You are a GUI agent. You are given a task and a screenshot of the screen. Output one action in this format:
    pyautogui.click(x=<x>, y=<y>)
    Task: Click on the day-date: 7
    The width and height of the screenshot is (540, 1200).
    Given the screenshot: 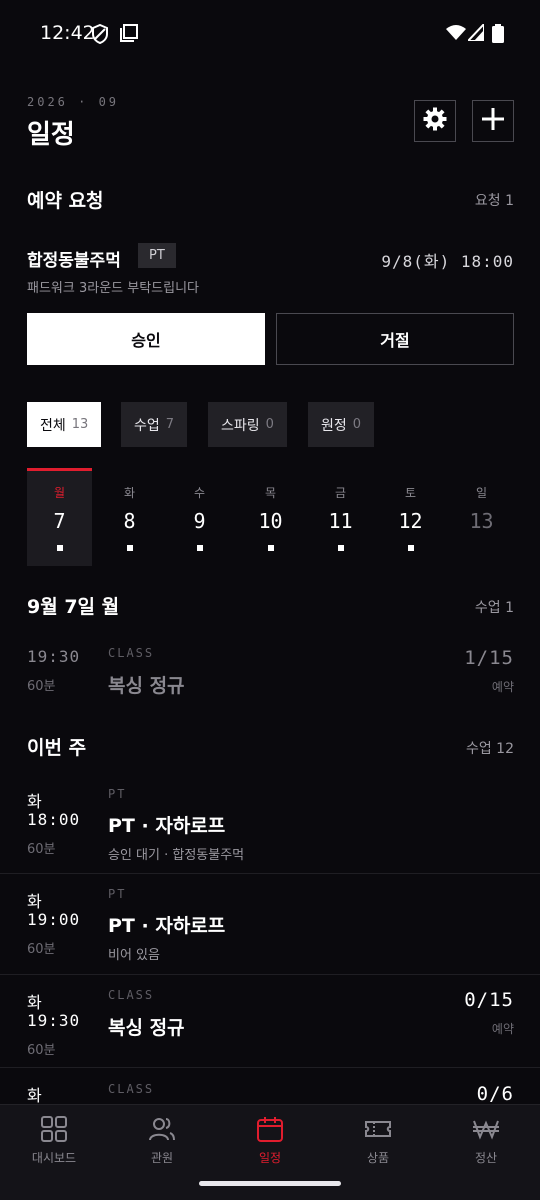 What is the action you would take?
    pyautogui.click(x=59, y=521)
    